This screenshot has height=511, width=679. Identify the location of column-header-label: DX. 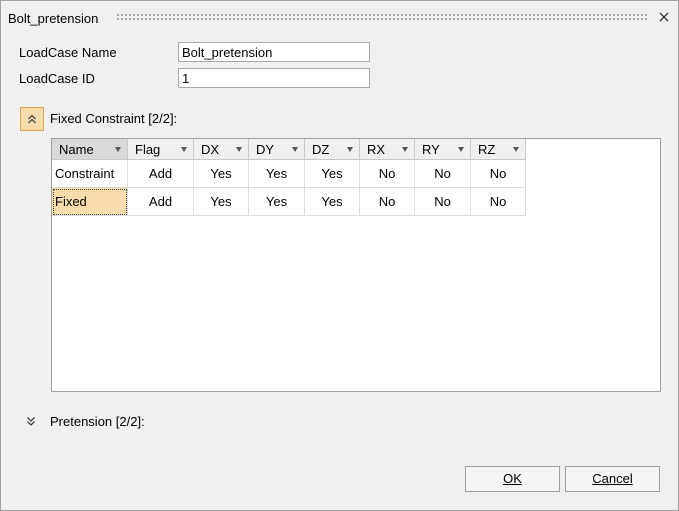
(210, 149).